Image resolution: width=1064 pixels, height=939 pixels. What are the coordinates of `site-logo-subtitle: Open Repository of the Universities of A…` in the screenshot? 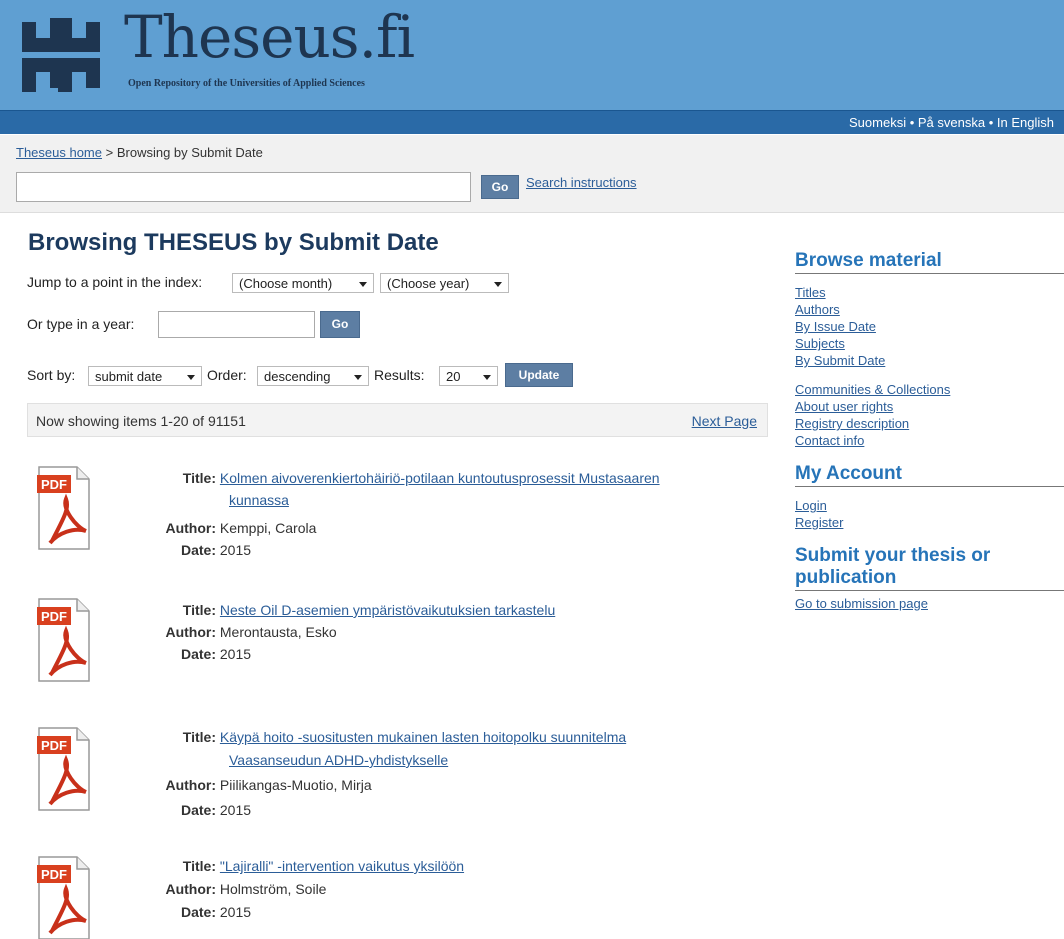 It's located at (246, 83).